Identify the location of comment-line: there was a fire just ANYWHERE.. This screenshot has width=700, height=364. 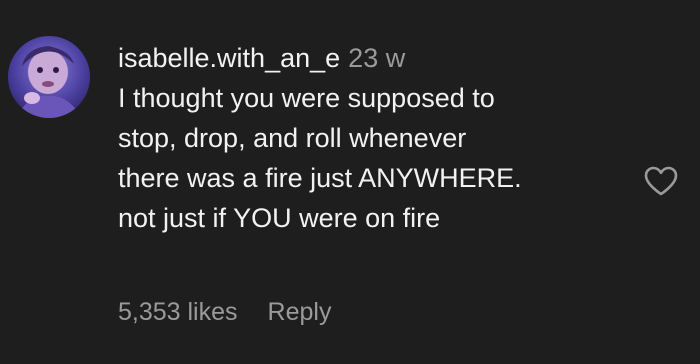
(320, 178).